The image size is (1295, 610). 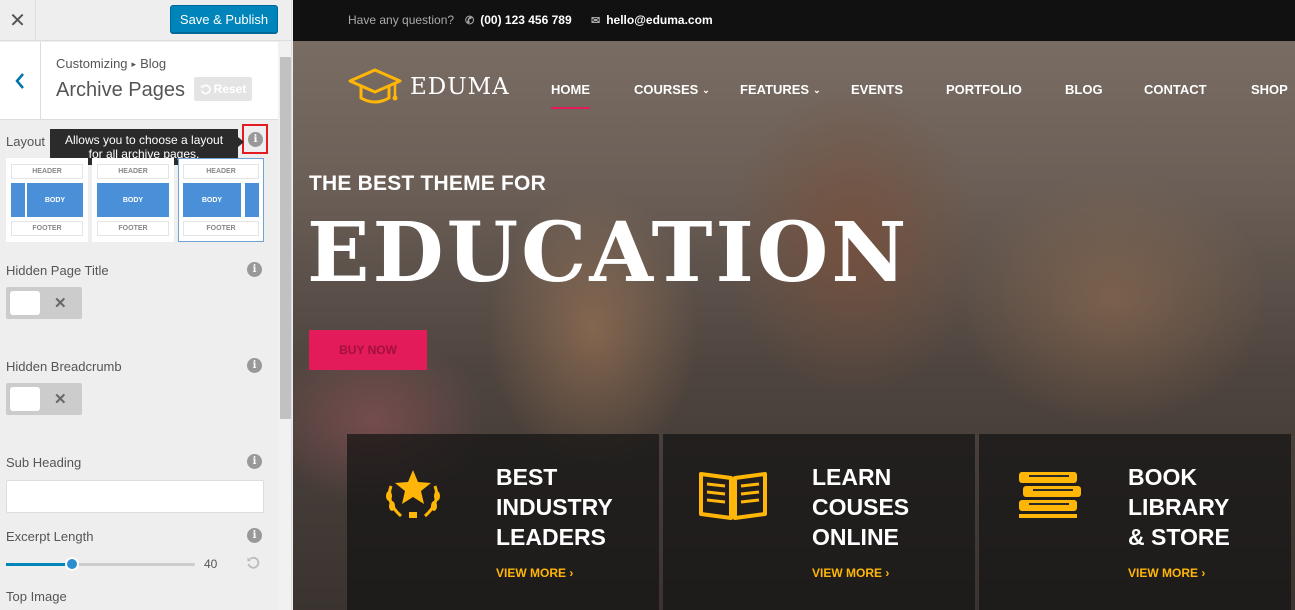 What do you see at coordinates (92, 63) in the screenshot?
I see `breadcrumb-parent: Customizing` at bounding box center [92, 63].